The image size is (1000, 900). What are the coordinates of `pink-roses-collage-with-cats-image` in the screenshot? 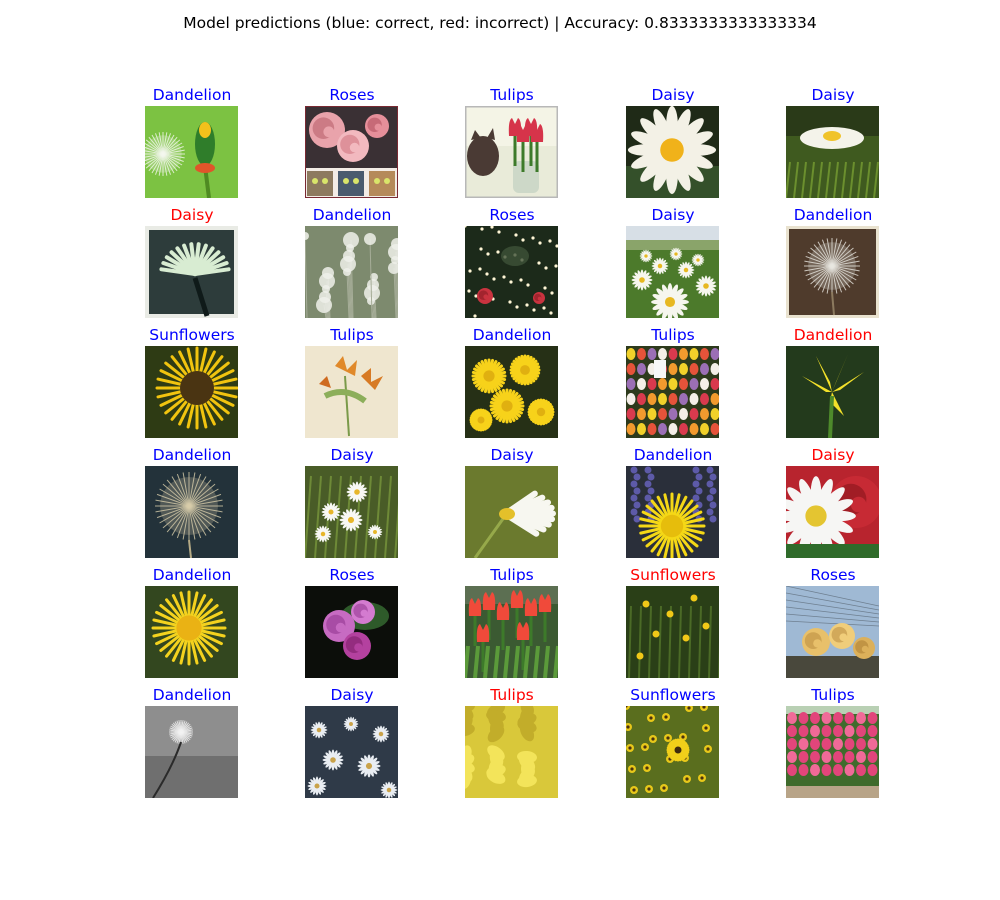 It's located at (351, 152).